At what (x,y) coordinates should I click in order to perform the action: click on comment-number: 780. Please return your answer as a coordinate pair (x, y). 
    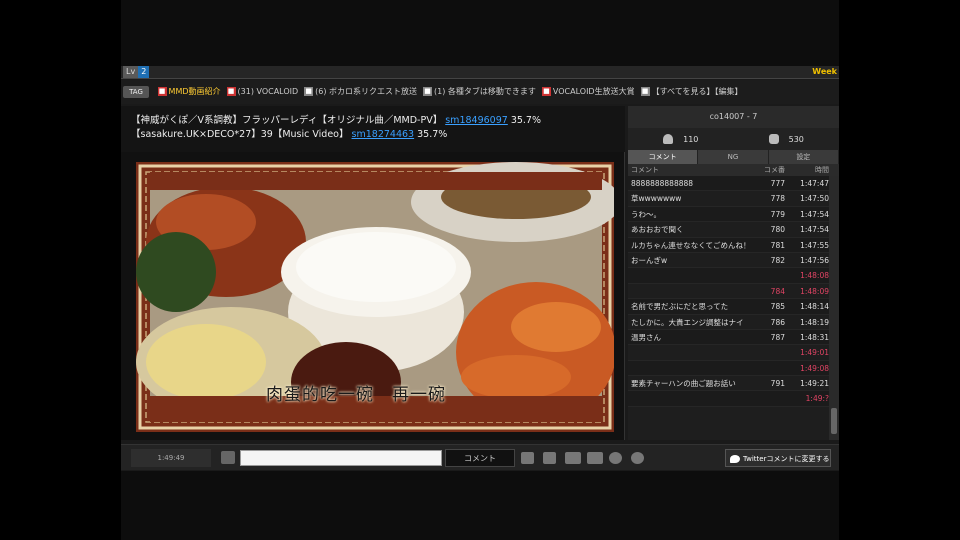
    Looking at the image, I should click on (777, 230).